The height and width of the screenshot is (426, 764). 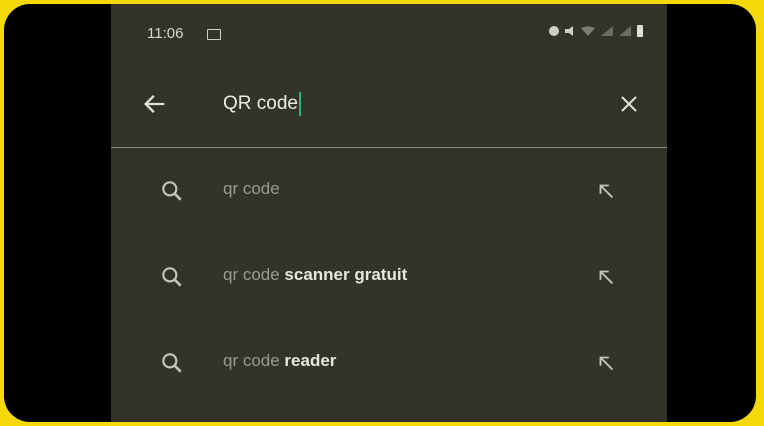 I want to click on suggestion-text: qr code, so click(x=251, y=188).